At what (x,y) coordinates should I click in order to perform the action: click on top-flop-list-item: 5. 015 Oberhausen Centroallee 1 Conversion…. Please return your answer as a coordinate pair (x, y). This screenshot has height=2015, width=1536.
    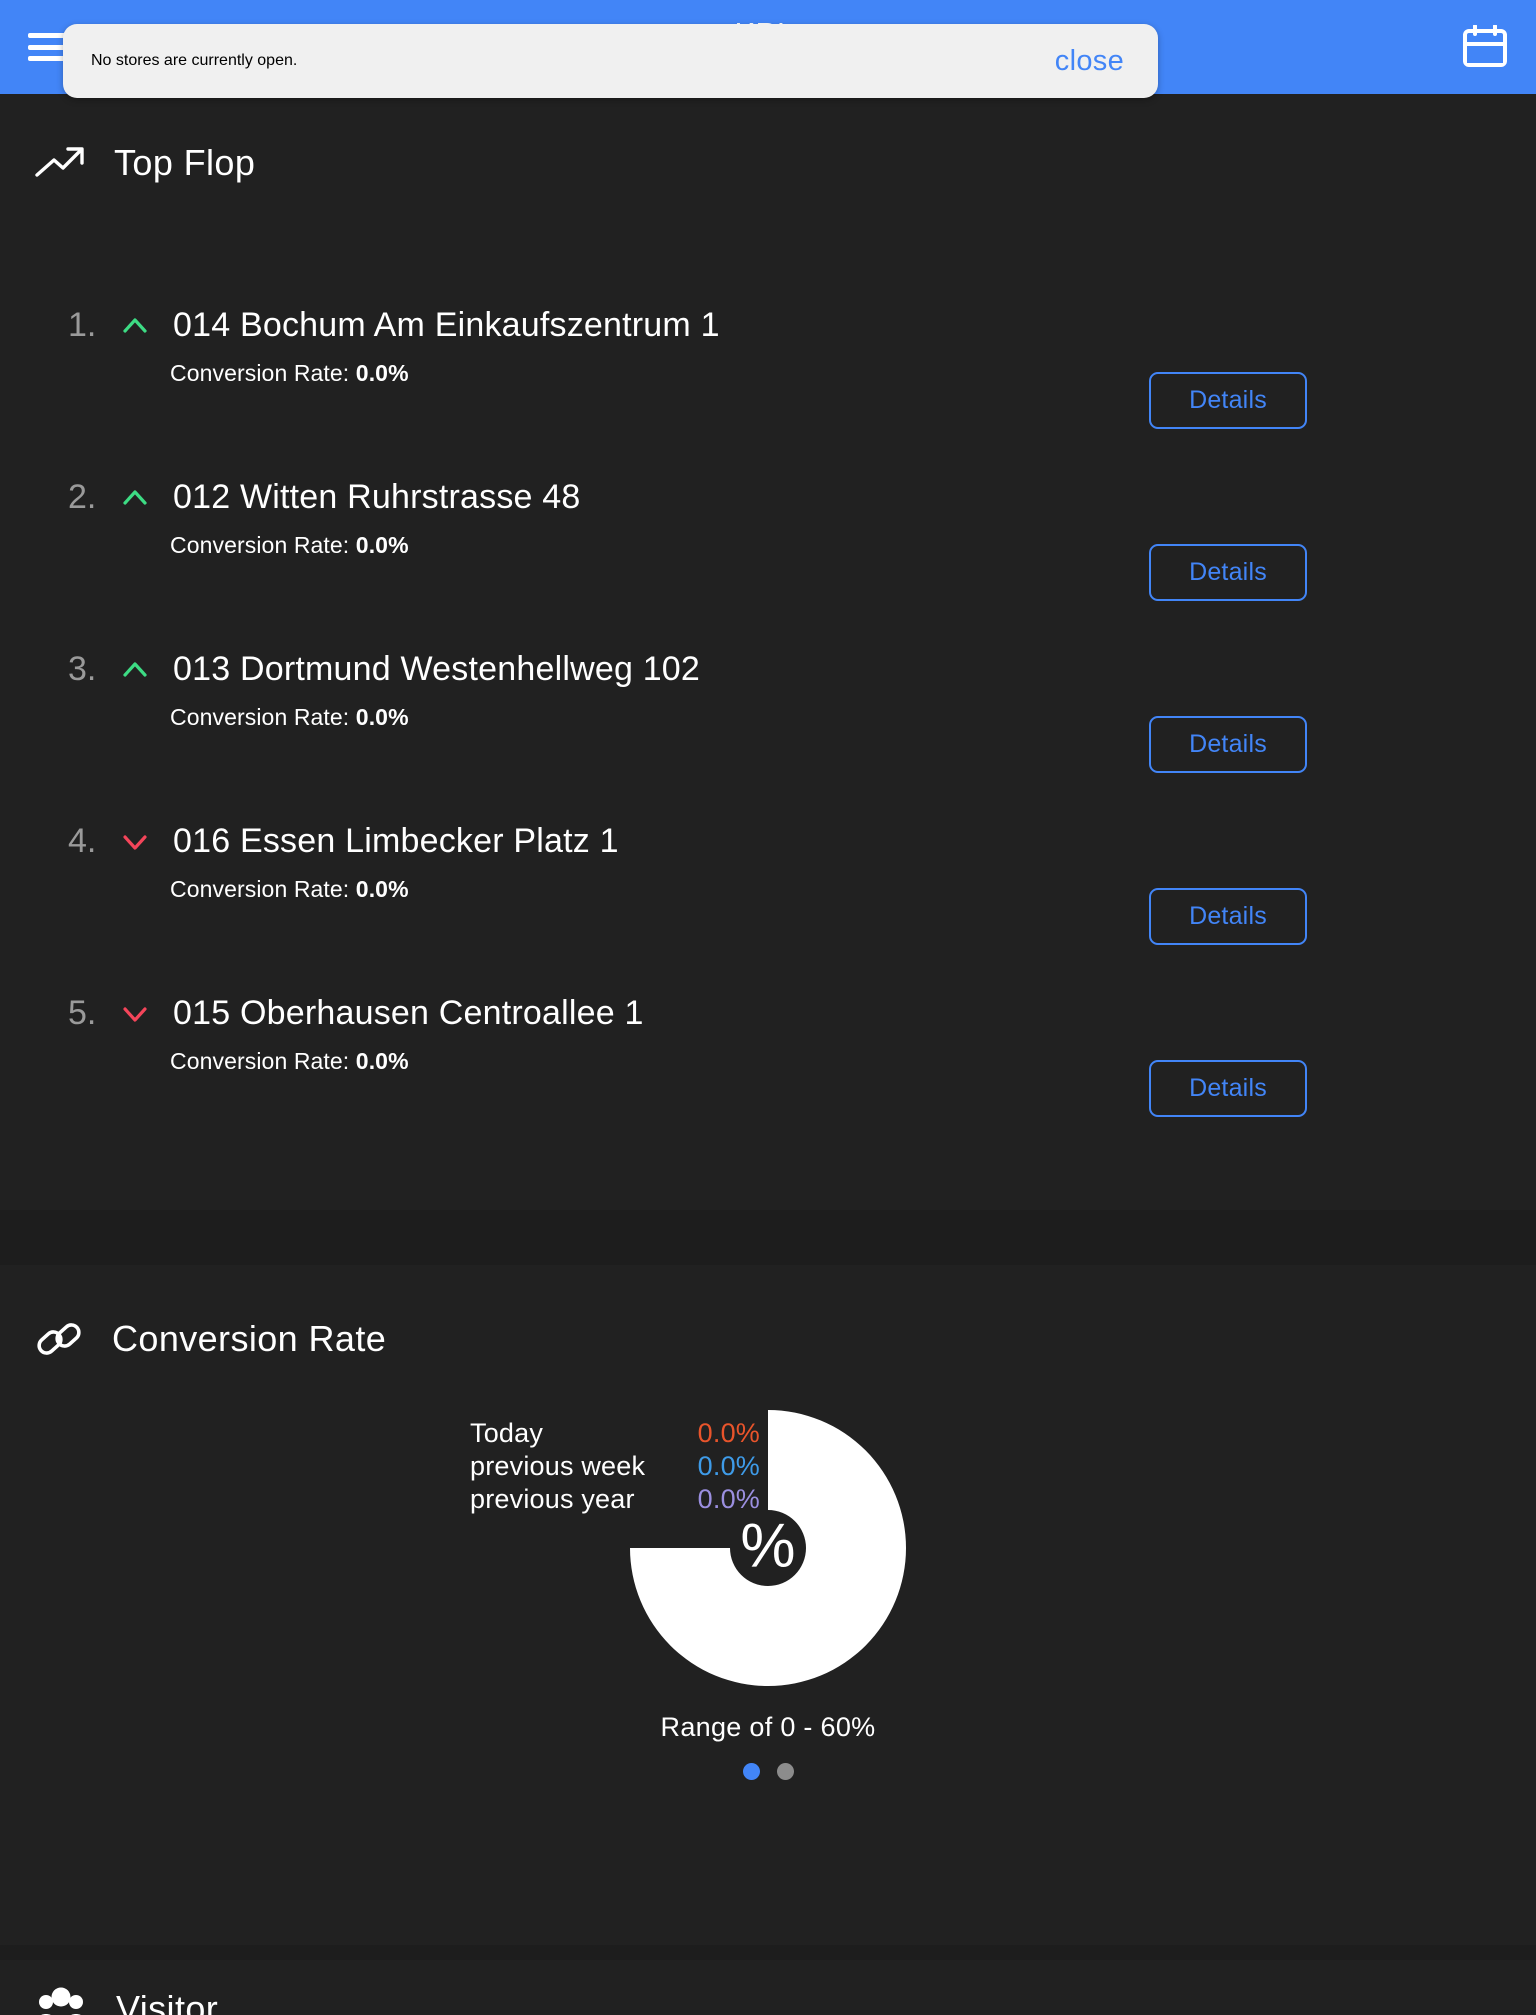
    Looking at the image, I should click on (768, 1080).